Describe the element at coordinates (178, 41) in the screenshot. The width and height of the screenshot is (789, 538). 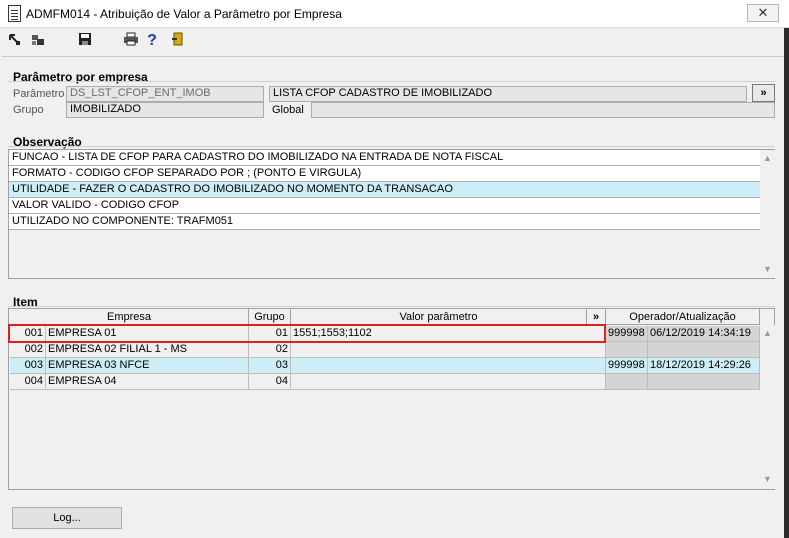
I see `exit-icon` at that location.